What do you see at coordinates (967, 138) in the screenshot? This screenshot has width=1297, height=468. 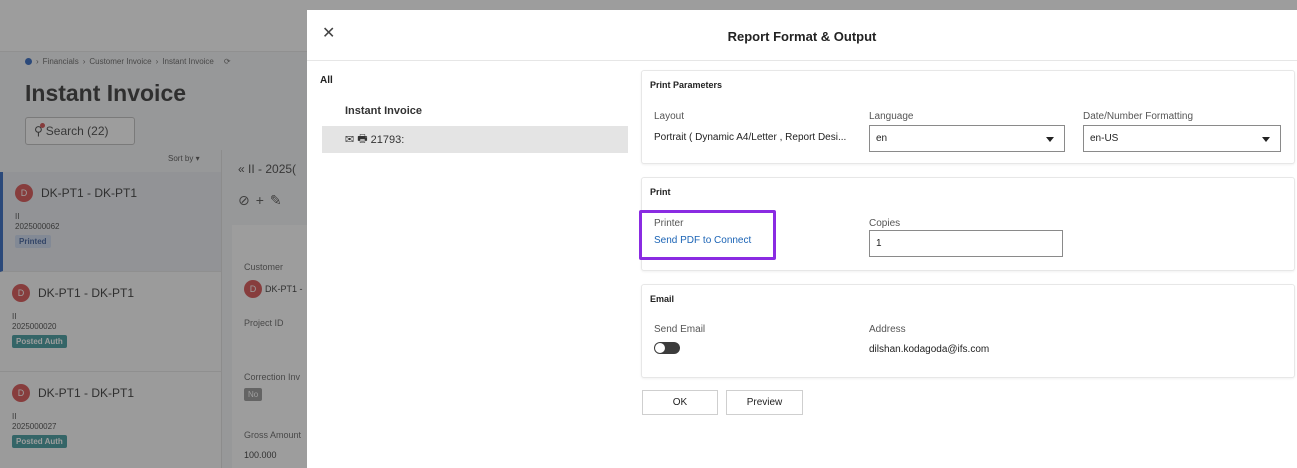 I see `language-select: en` at bounding box center [967, 138].